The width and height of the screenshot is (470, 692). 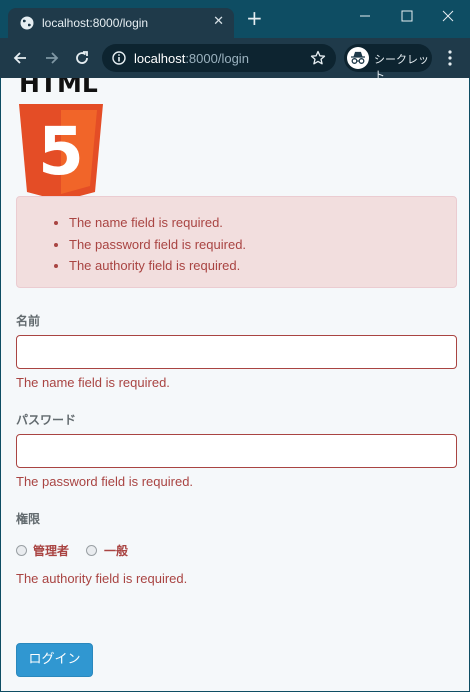 What do you see at coordinates (318, 58) in the screenshot?
I see `bookmark-star-icon` at bounding box center [318, 58].